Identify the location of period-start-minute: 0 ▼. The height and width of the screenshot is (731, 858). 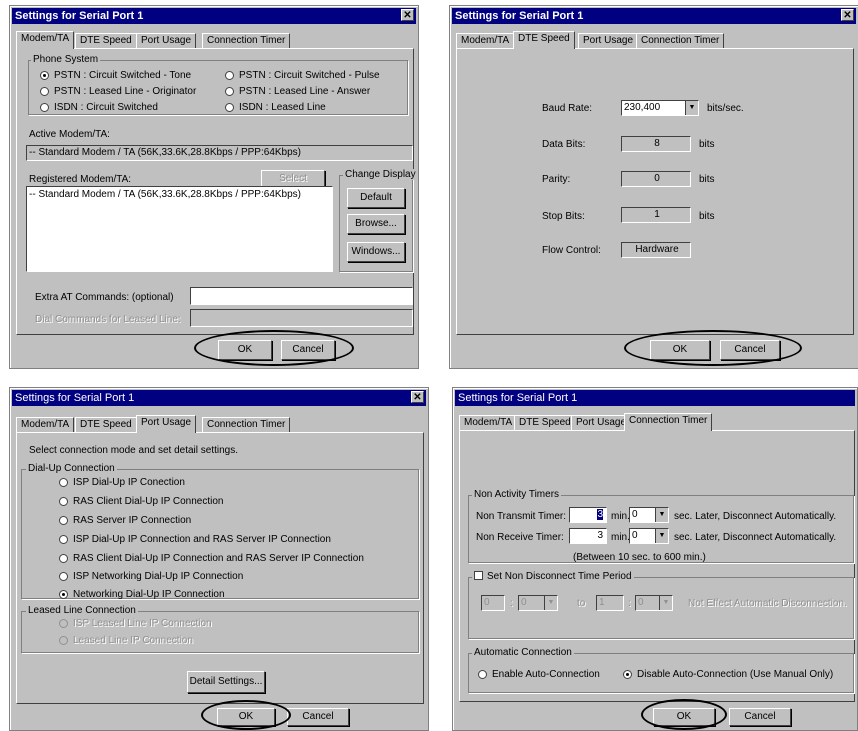
(538, 603).